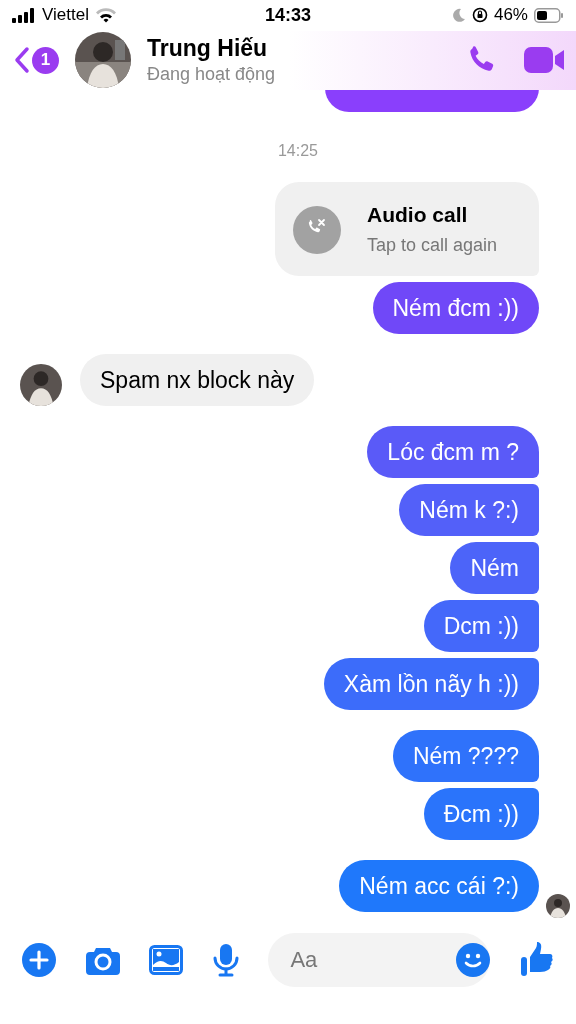 The width and height of the screenshot is (576, 1024). Describe the element at coordinates (317, 229) in the screenshot. I see `missed-call-icon` at that location.